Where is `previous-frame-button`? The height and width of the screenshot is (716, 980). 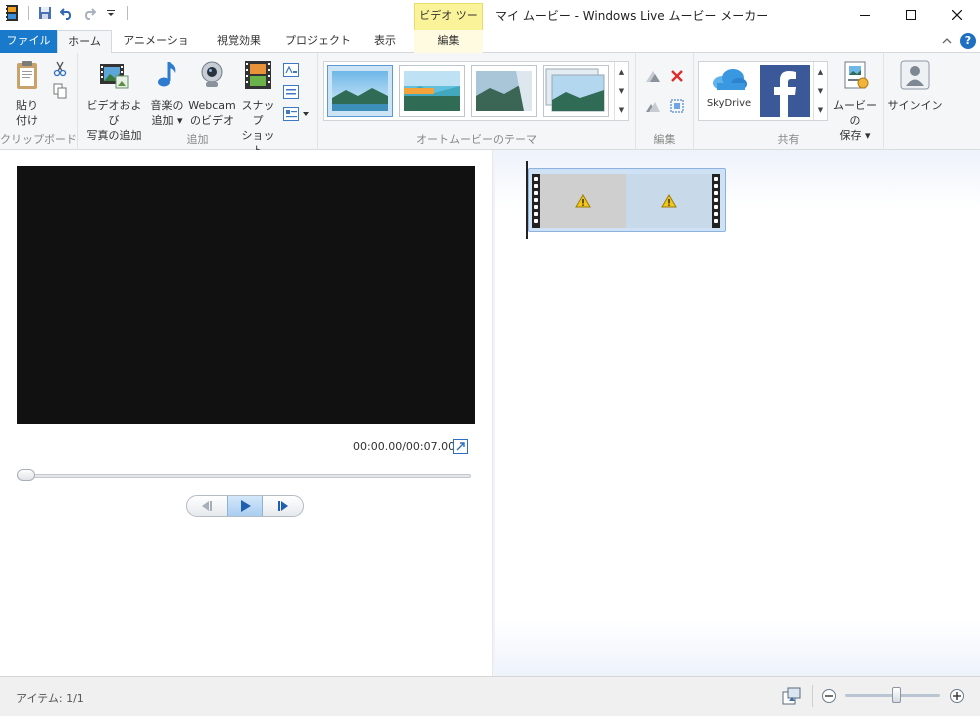
previous-frame-button is located at coordinates (207, 506).